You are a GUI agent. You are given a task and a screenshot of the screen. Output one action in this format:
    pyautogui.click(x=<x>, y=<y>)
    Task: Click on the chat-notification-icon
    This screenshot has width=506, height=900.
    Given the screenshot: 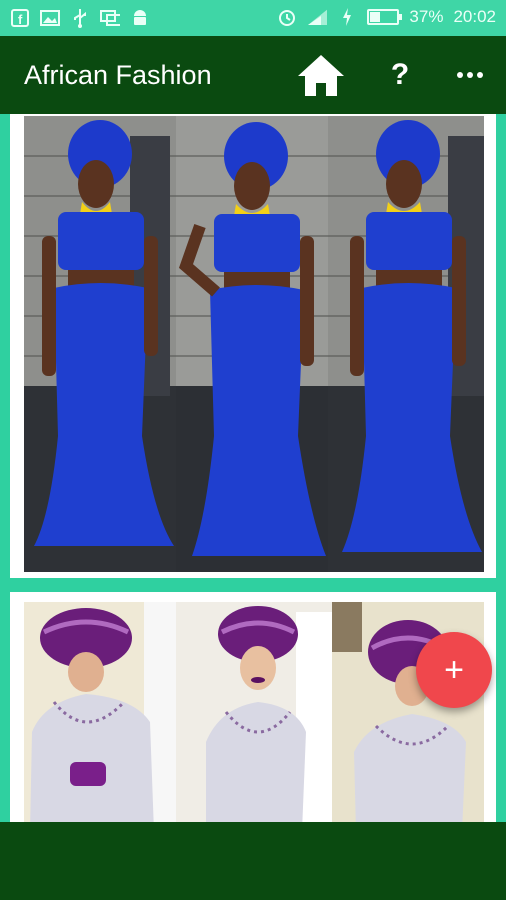 What is the action you would take?
    pyautogui.click(x=110, y=18)
    